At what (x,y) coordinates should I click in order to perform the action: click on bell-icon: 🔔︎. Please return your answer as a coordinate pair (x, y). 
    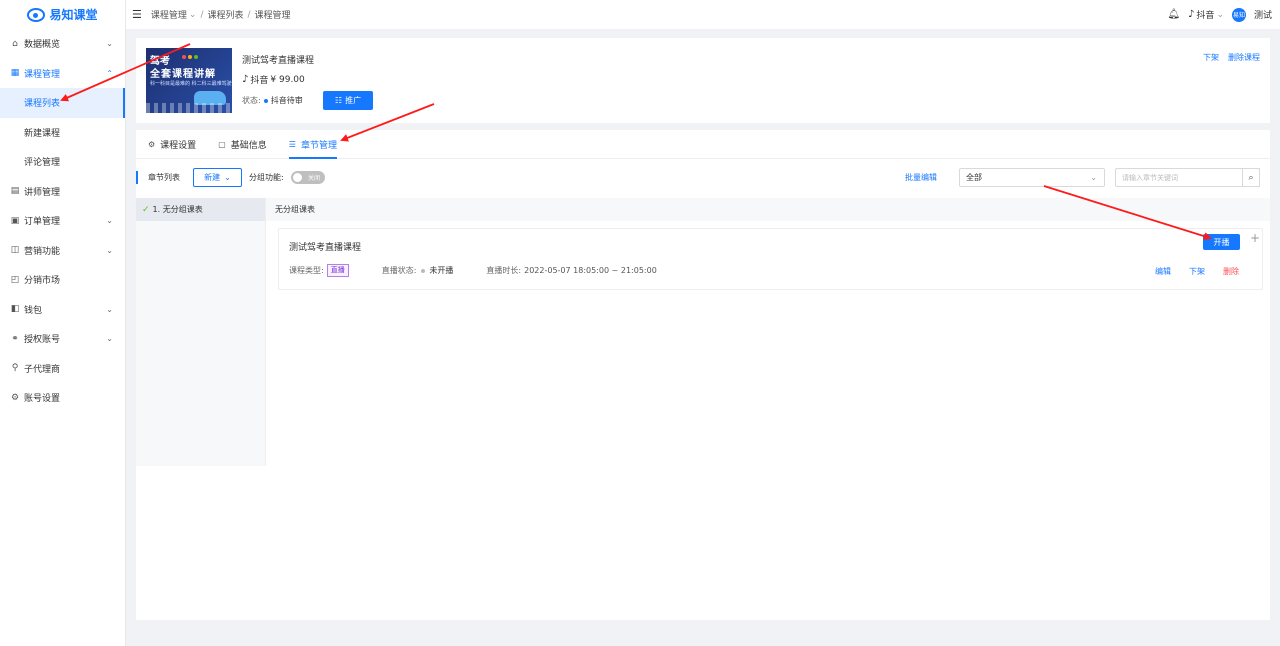
    Looking at the image, I should click on (1173, 14).